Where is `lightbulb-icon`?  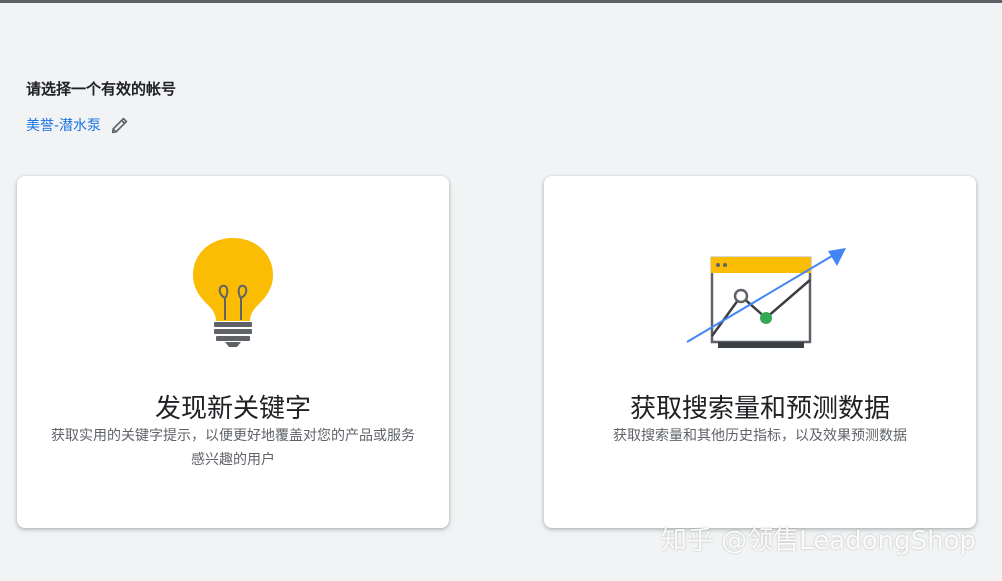 lightbulb-icon is located at coordinates (233, 292).